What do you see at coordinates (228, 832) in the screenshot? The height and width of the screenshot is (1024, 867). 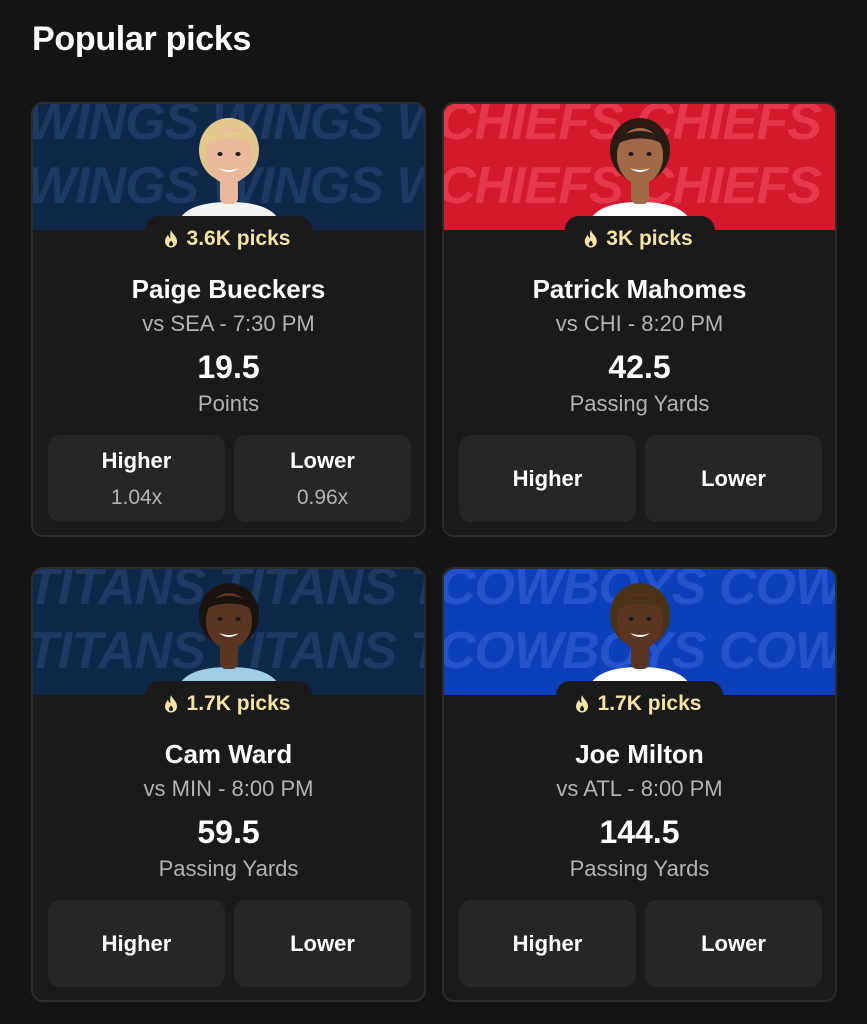 I see `projection-line: 59.5` at bounding box center [228, 832].